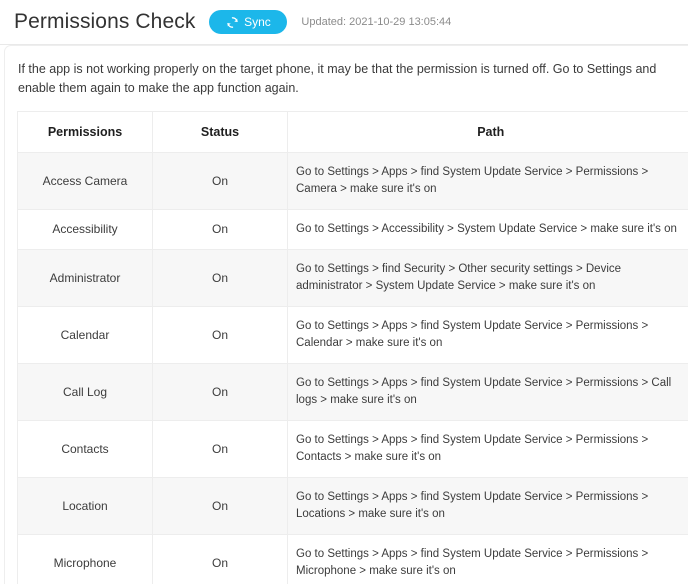 The image size is (688, 584). I want to click on table-header: Permissions Status Path, so click(352, 132).